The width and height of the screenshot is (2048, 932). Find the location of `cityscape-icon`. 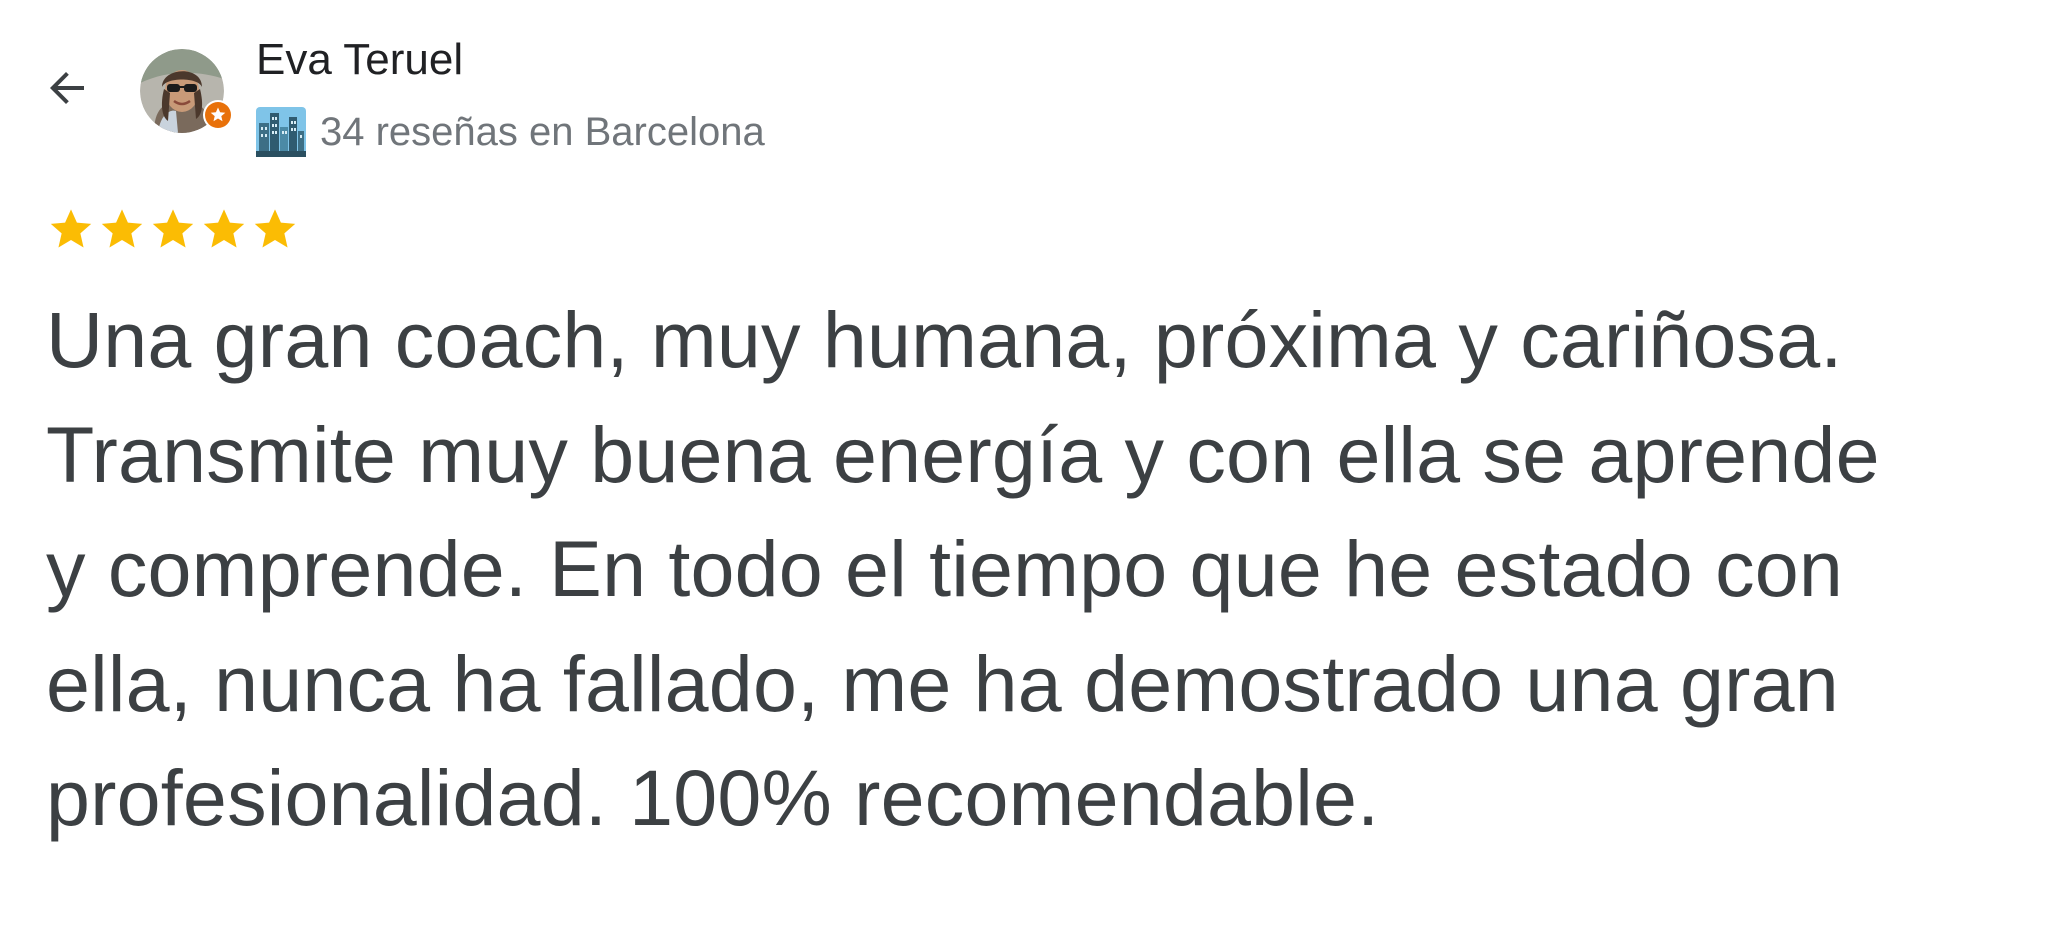

cityscape-icon is located at coordinates (281, 132).